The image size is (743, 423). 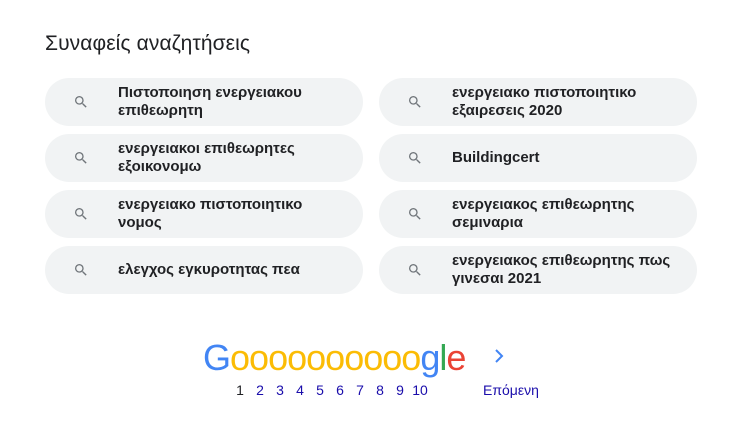 I want to click on related-search-chip: ενεργειακο πιστοποιητικο νομος, so click(x=204, y=214).